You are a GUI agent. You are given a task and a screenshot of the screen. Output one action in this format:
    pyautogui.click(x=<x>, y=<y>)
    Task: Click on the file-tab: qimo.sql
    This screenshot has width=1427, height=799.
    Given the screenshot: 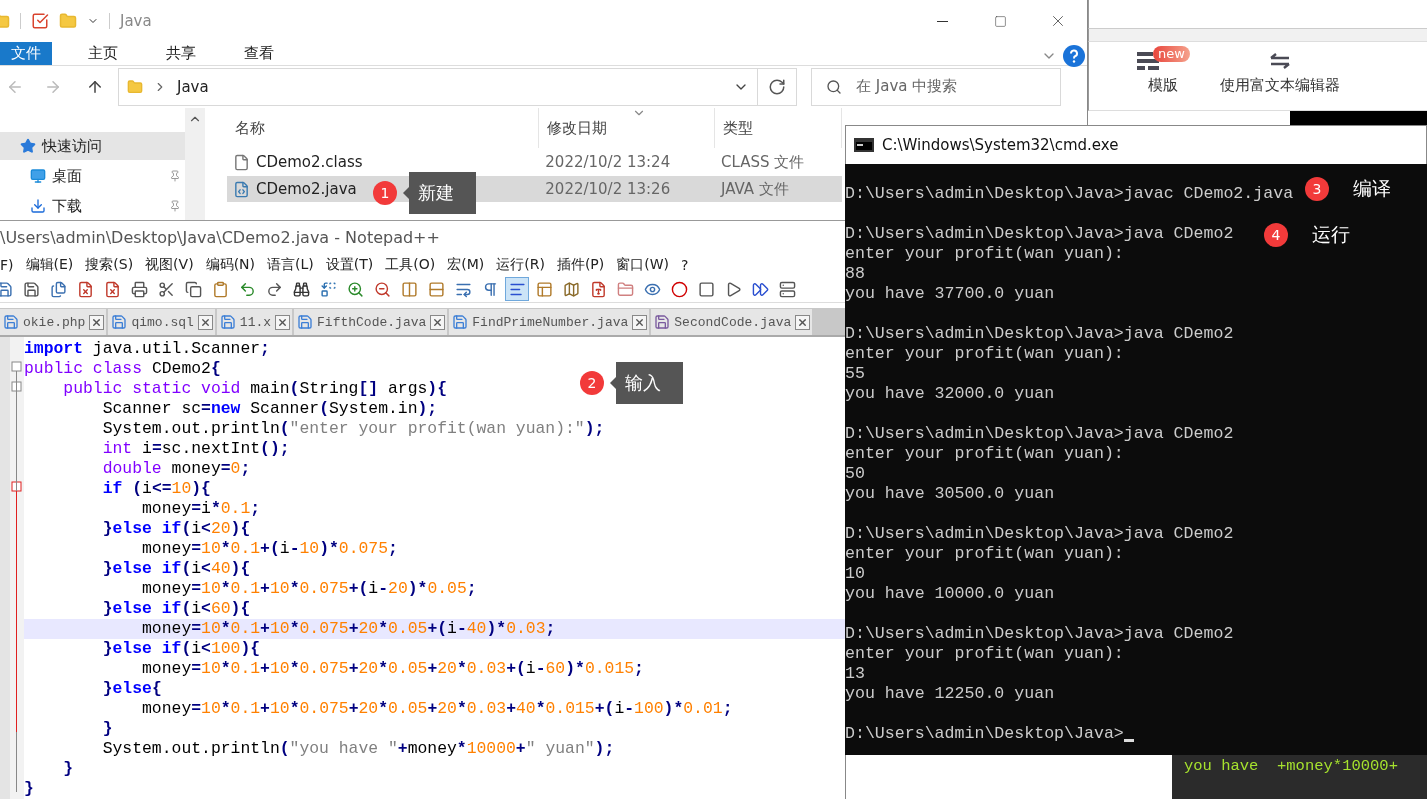 What is the action you would take?
    pyautogui.click(x=161, y=322)
    